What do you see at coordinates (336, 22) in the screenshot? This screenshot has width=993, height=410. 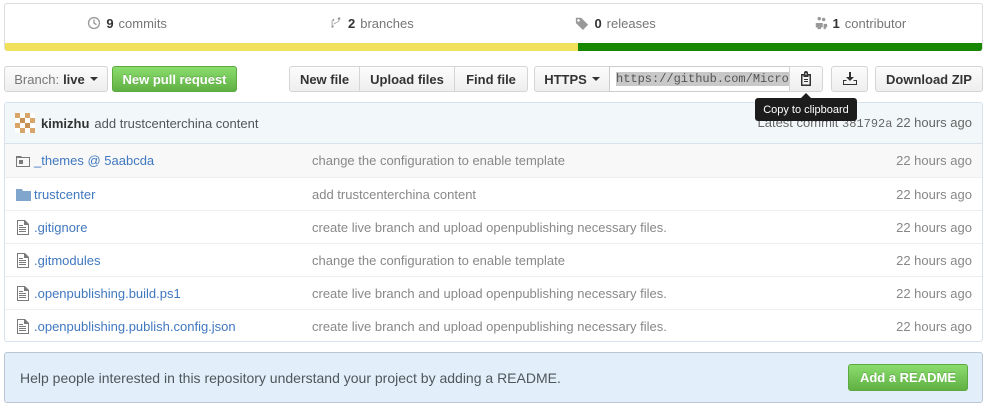 I see `branch-icon` at bounding box center [336, 22].